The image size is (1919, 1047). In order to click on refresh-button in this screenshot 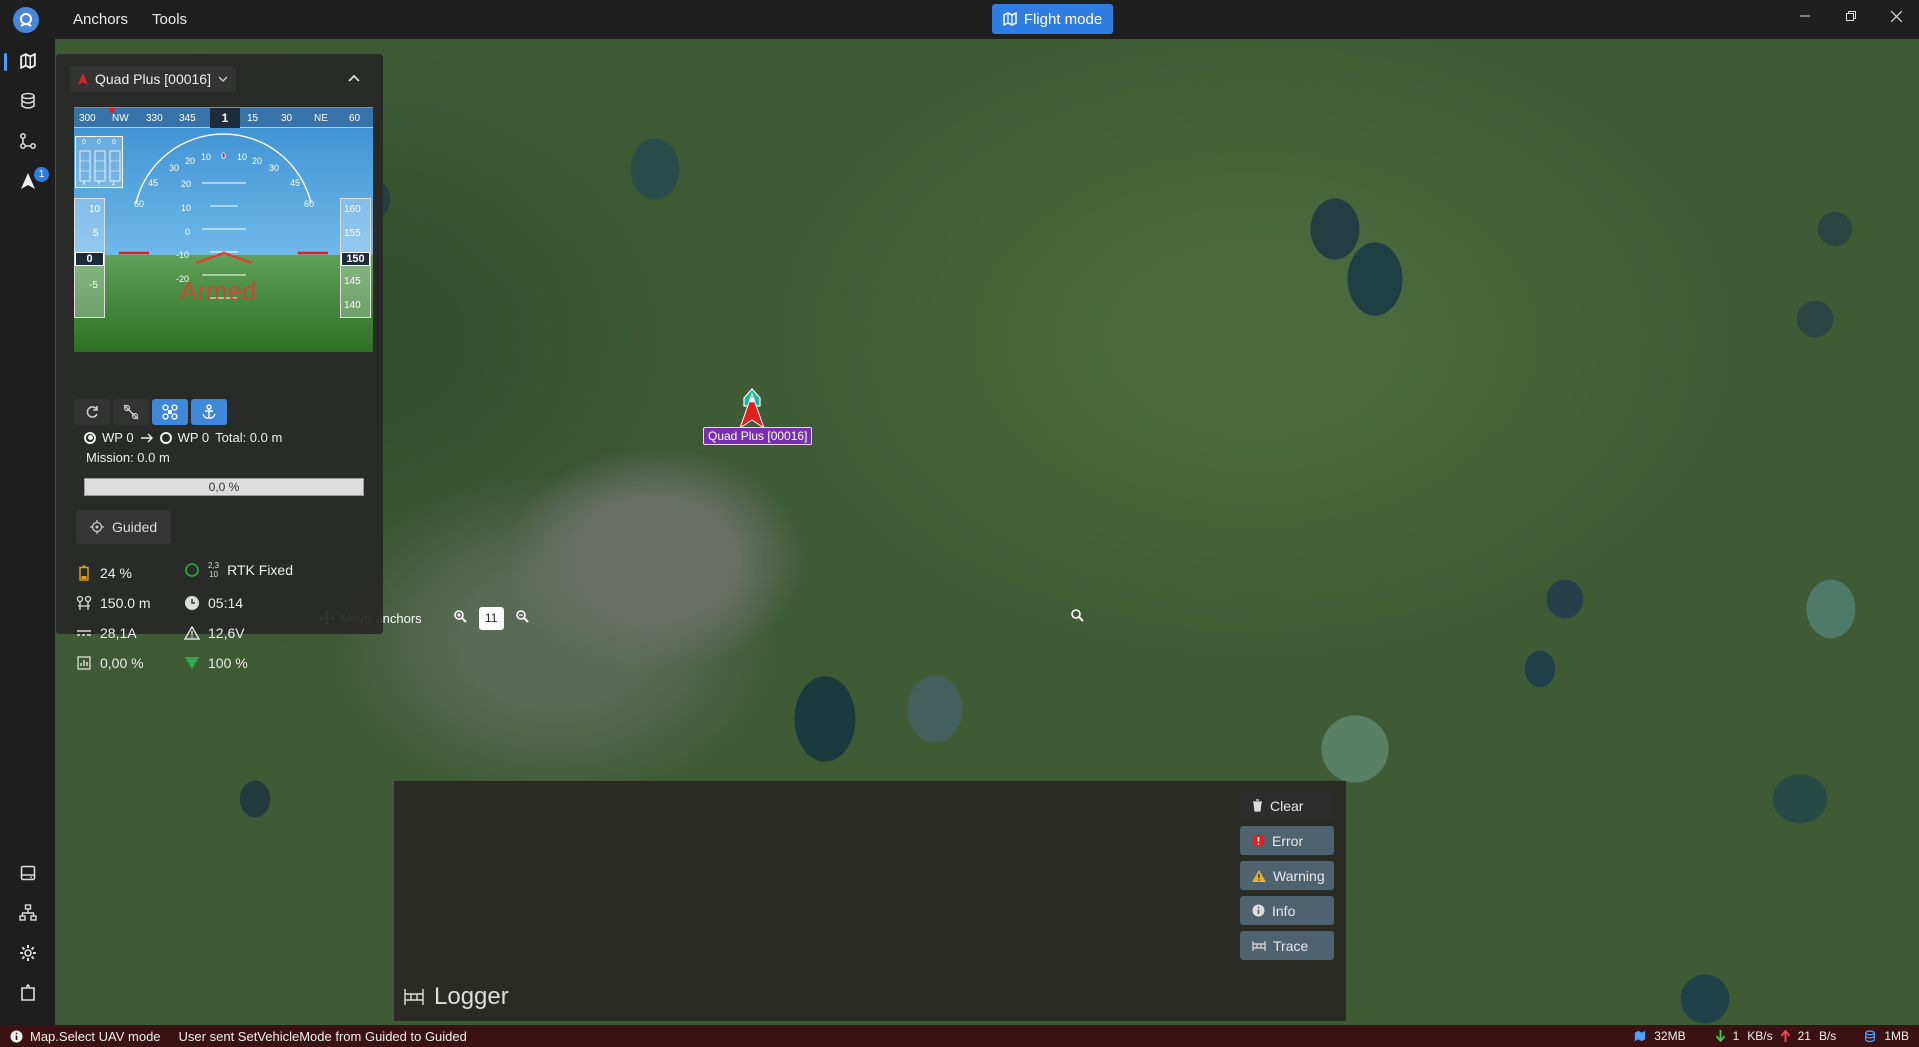, I will do `click(92, 412)`.